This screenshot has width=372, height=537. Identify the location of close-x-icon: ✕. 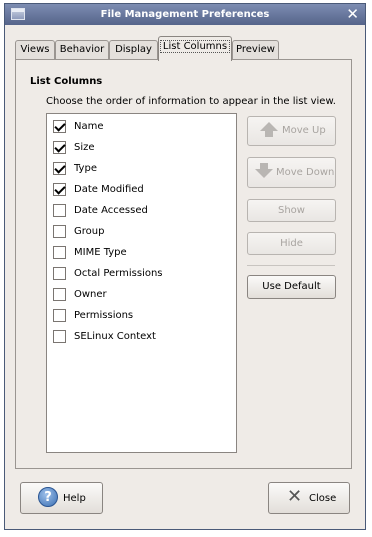
(295, 496).